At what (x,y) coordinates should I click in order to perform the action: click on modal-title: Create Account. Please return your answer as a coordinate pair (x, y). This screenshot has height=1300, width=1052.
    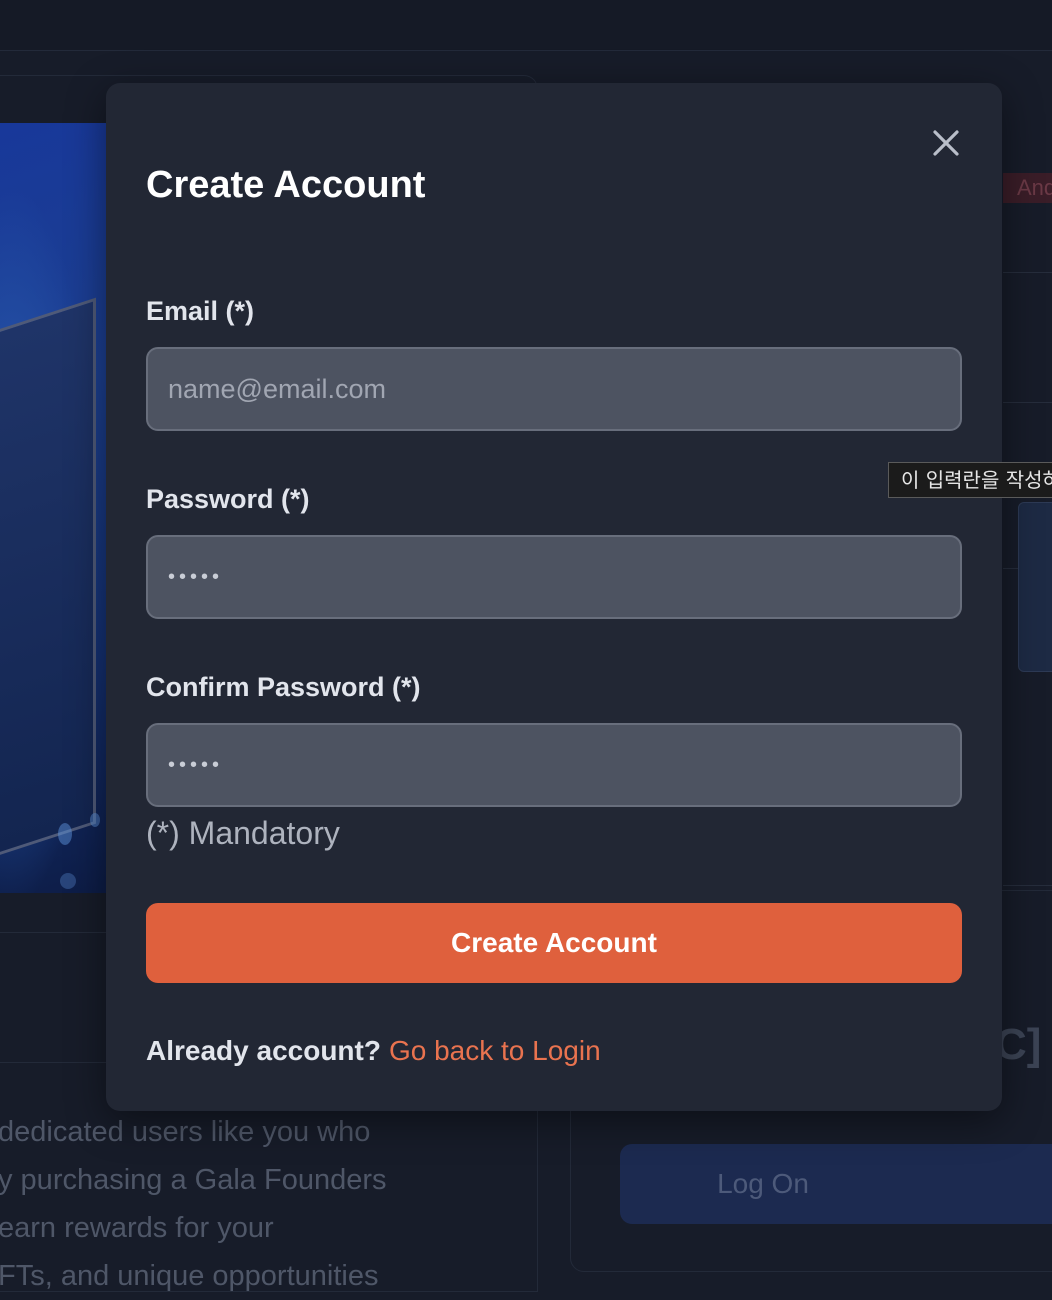
    Looking at the image, I should click on (286, 185).